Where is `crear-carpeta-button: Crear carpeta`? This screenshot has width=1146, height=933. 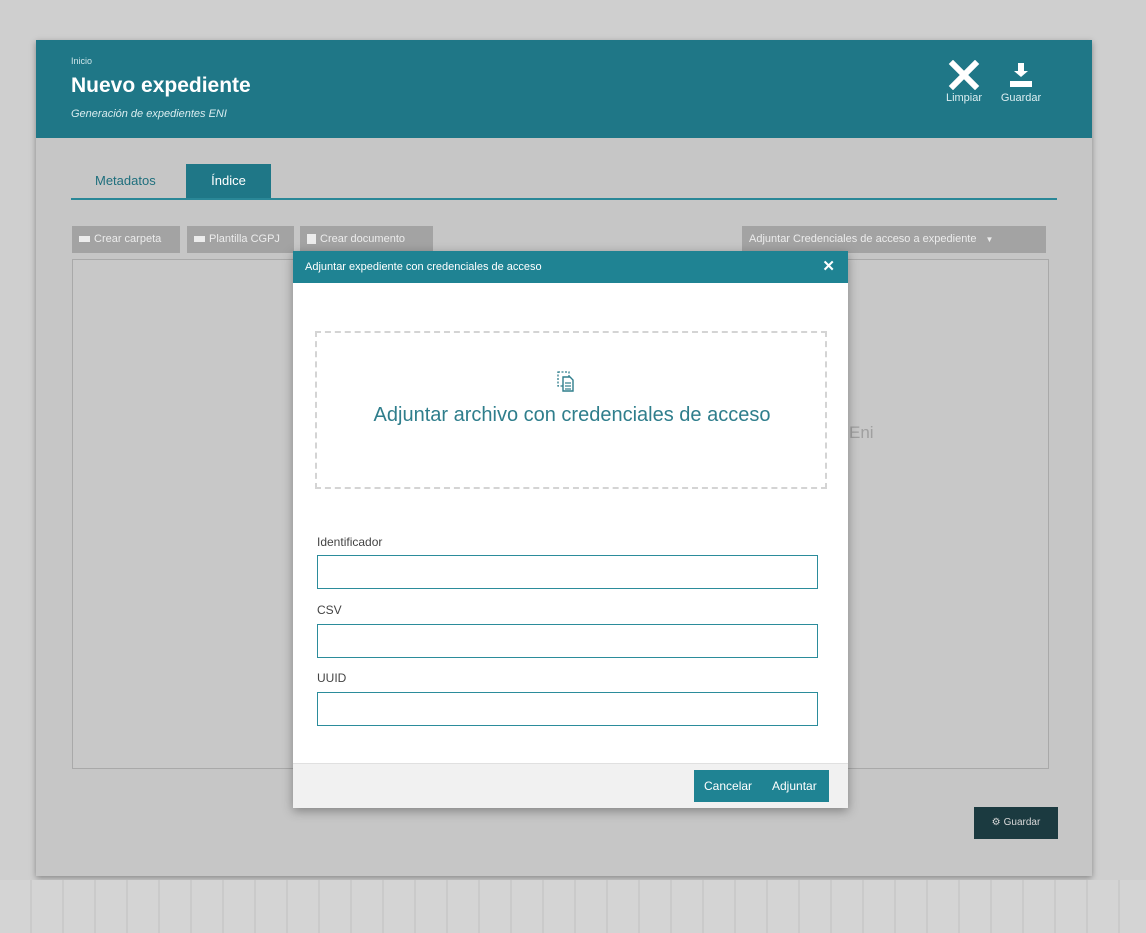
crear-carpeta-button: Crear carpeta is located at coordinates (126, 239).